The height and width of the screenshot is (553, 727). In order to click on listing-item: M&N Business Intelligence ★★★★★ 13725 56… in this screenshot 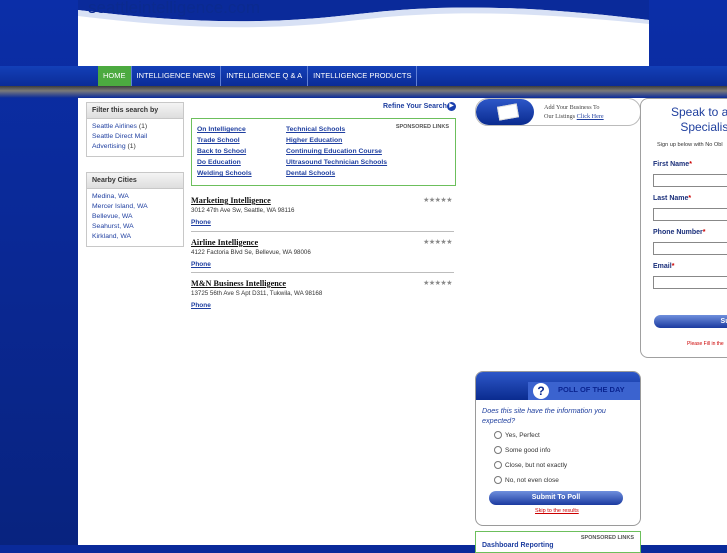, I will do `click(322, 294)`.